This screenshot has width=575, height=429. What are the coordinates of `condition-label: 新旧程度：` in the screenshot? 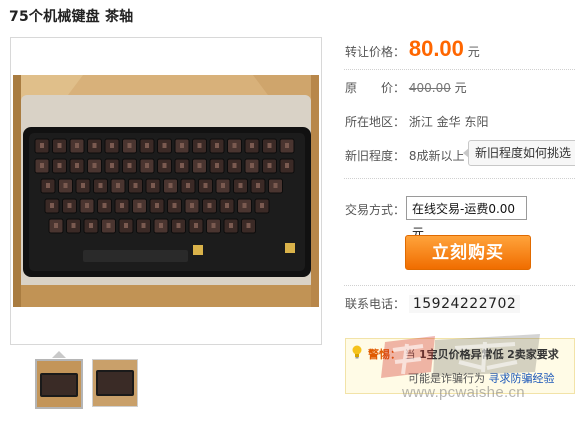 It's located at (375, 156).